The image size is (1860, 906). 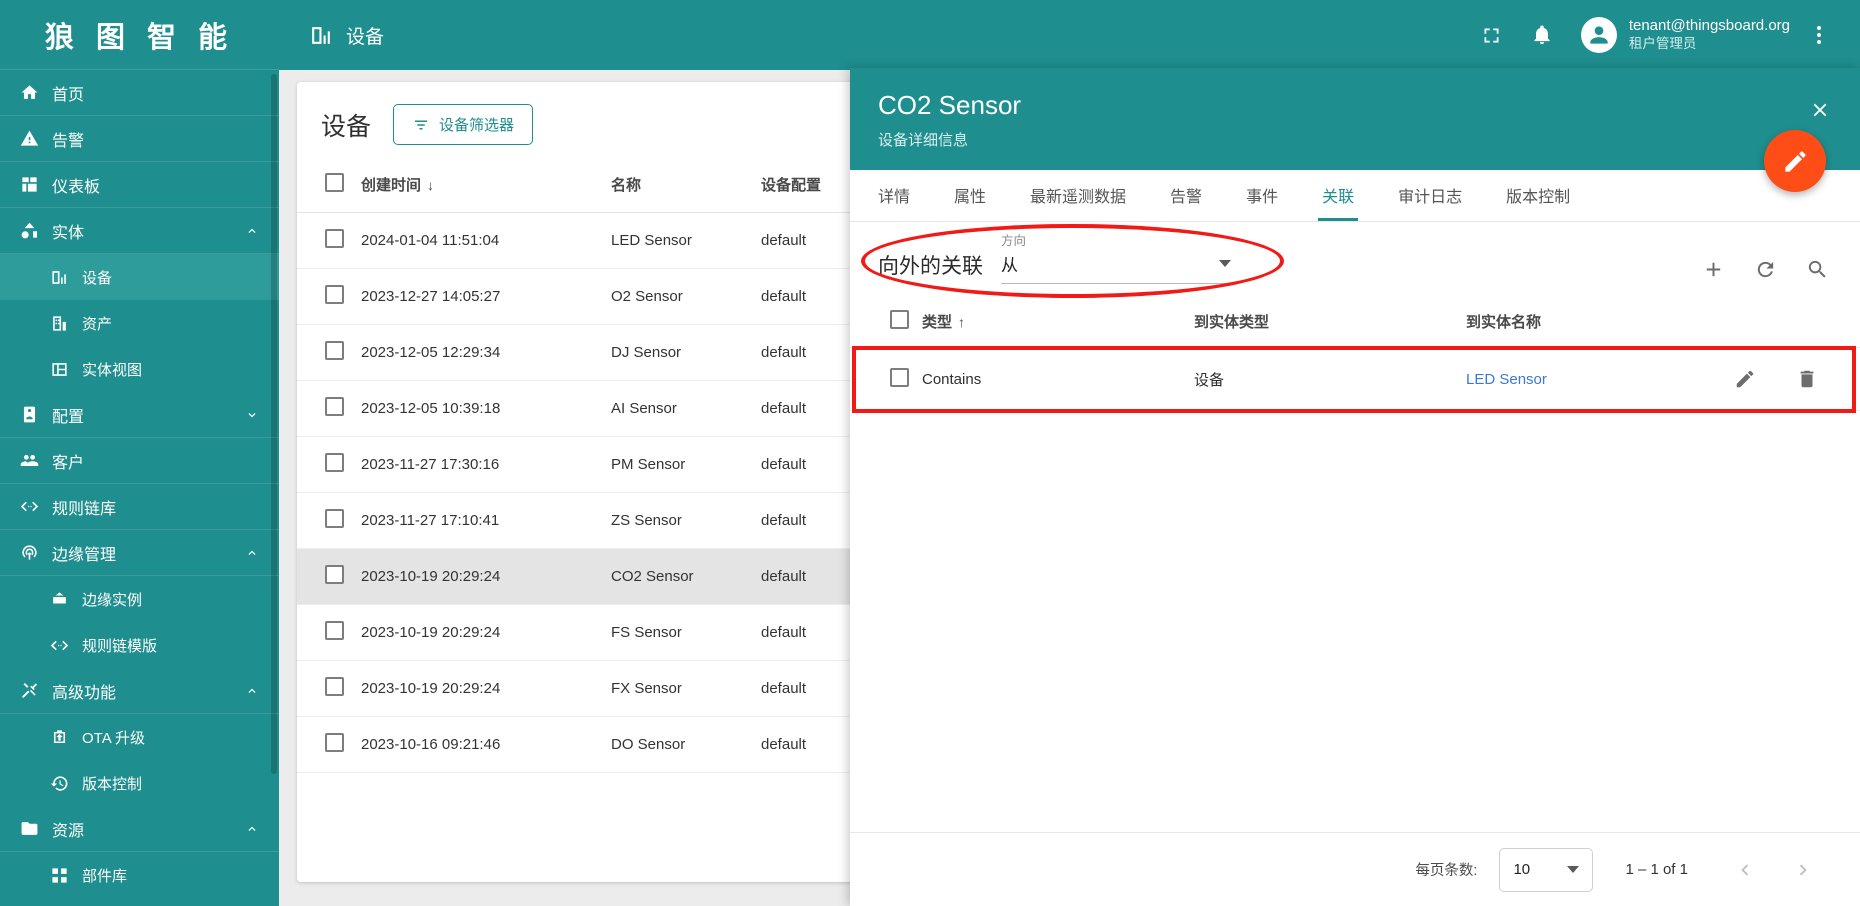 What do you see at coordinates (139, 461) in the screenshot?
I see `sidebar-item-8: 客户` at bounding box center [139, 461].